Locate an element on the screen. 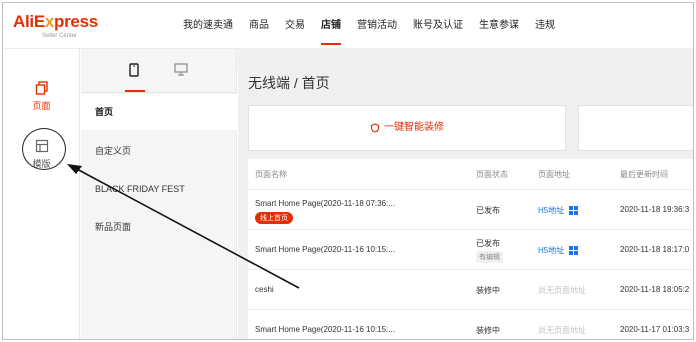  live-homepage-badge: 线上首页 is located at coordinates (274, 218).